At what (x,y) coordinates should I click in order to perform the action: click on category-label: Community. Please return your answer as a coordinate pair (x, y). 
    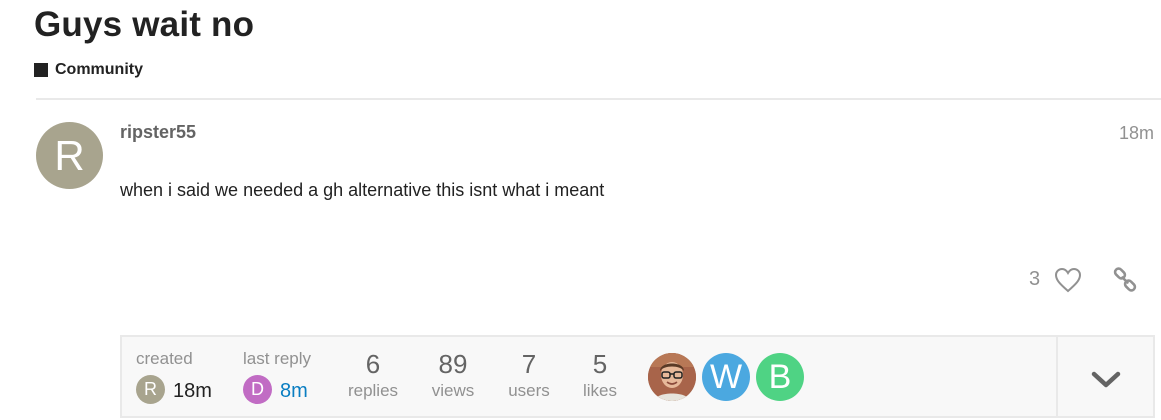
    Looking at the image, I should click on (99, 69).